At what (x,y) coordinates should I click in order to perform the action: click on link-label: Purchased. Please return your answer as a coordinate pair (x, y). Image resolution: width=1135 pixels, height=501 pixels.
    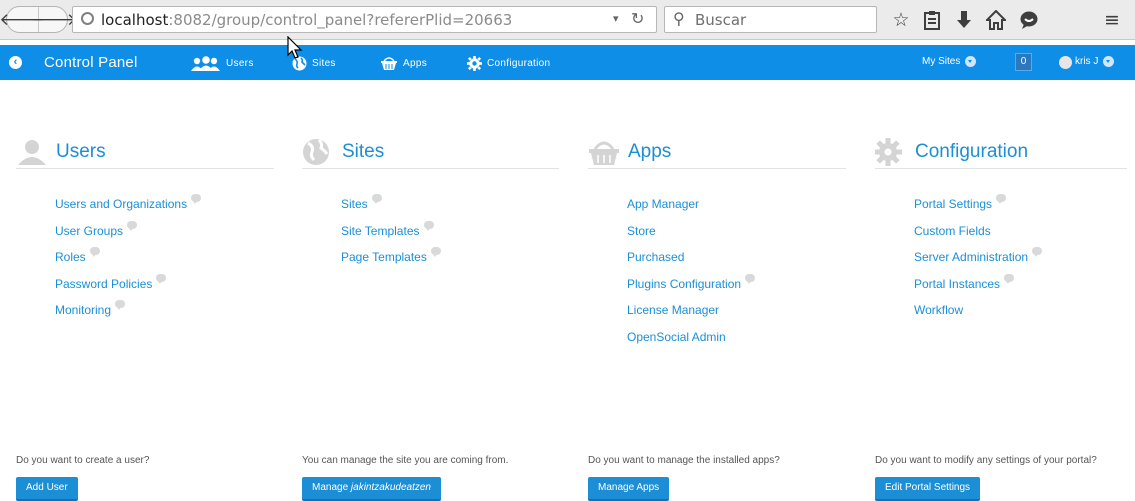
    Looking at the image, I should click on (656, 257).